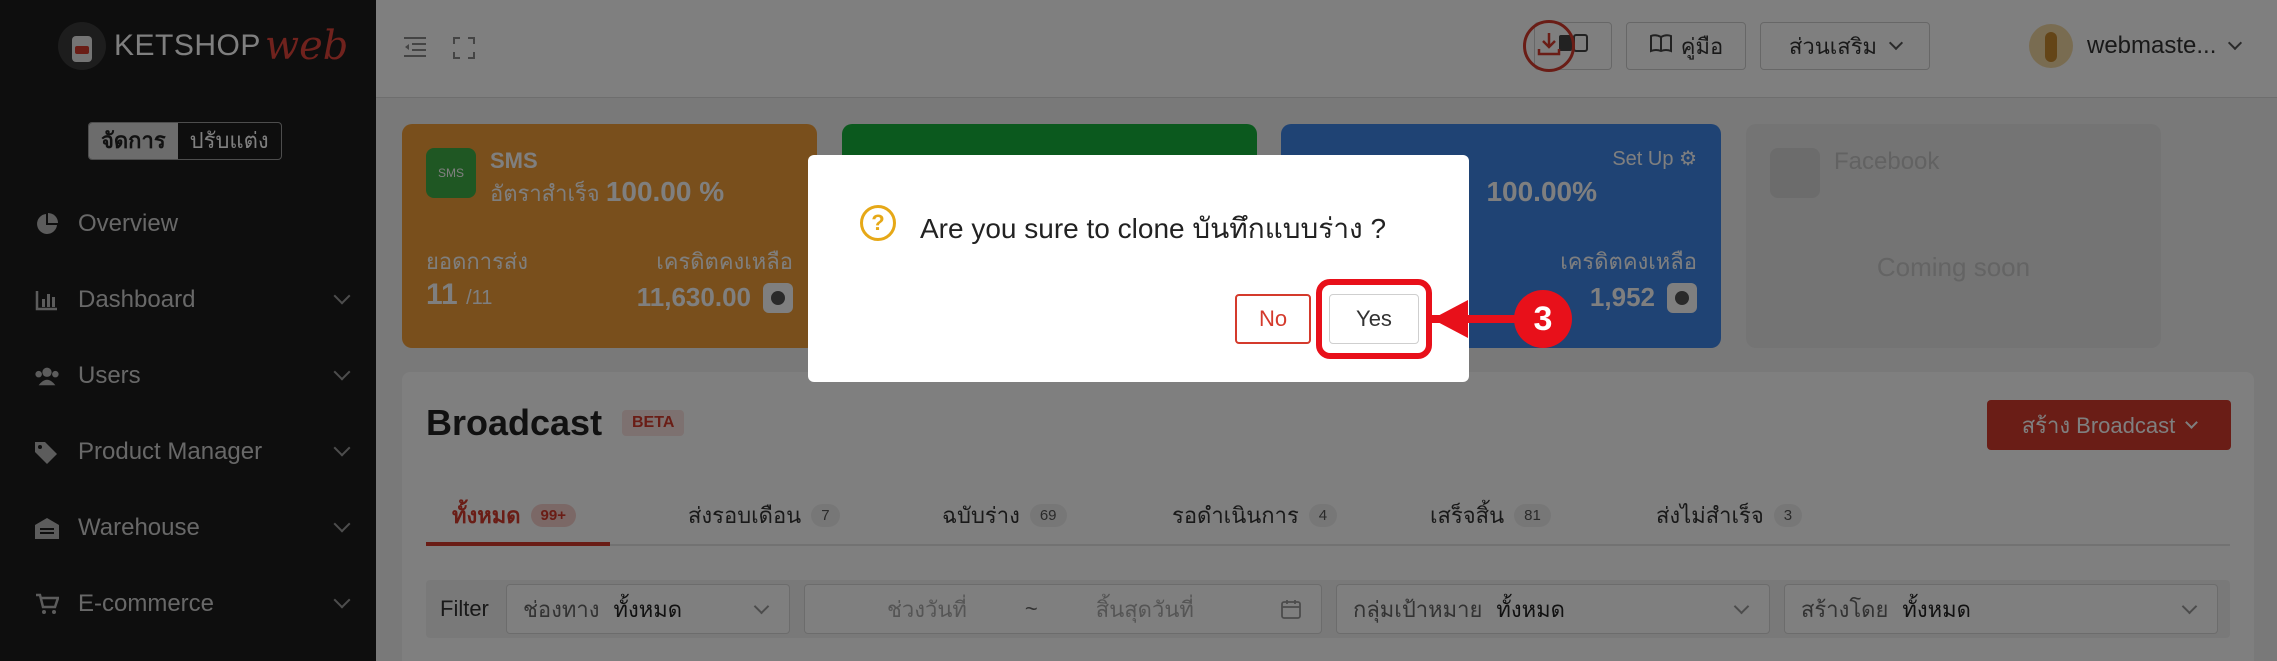 The height and width of the screenshot is (661, 2277). Describe the element at coordinates (878, 223) in the screenshot. I see `question-icon: ?` at that location.